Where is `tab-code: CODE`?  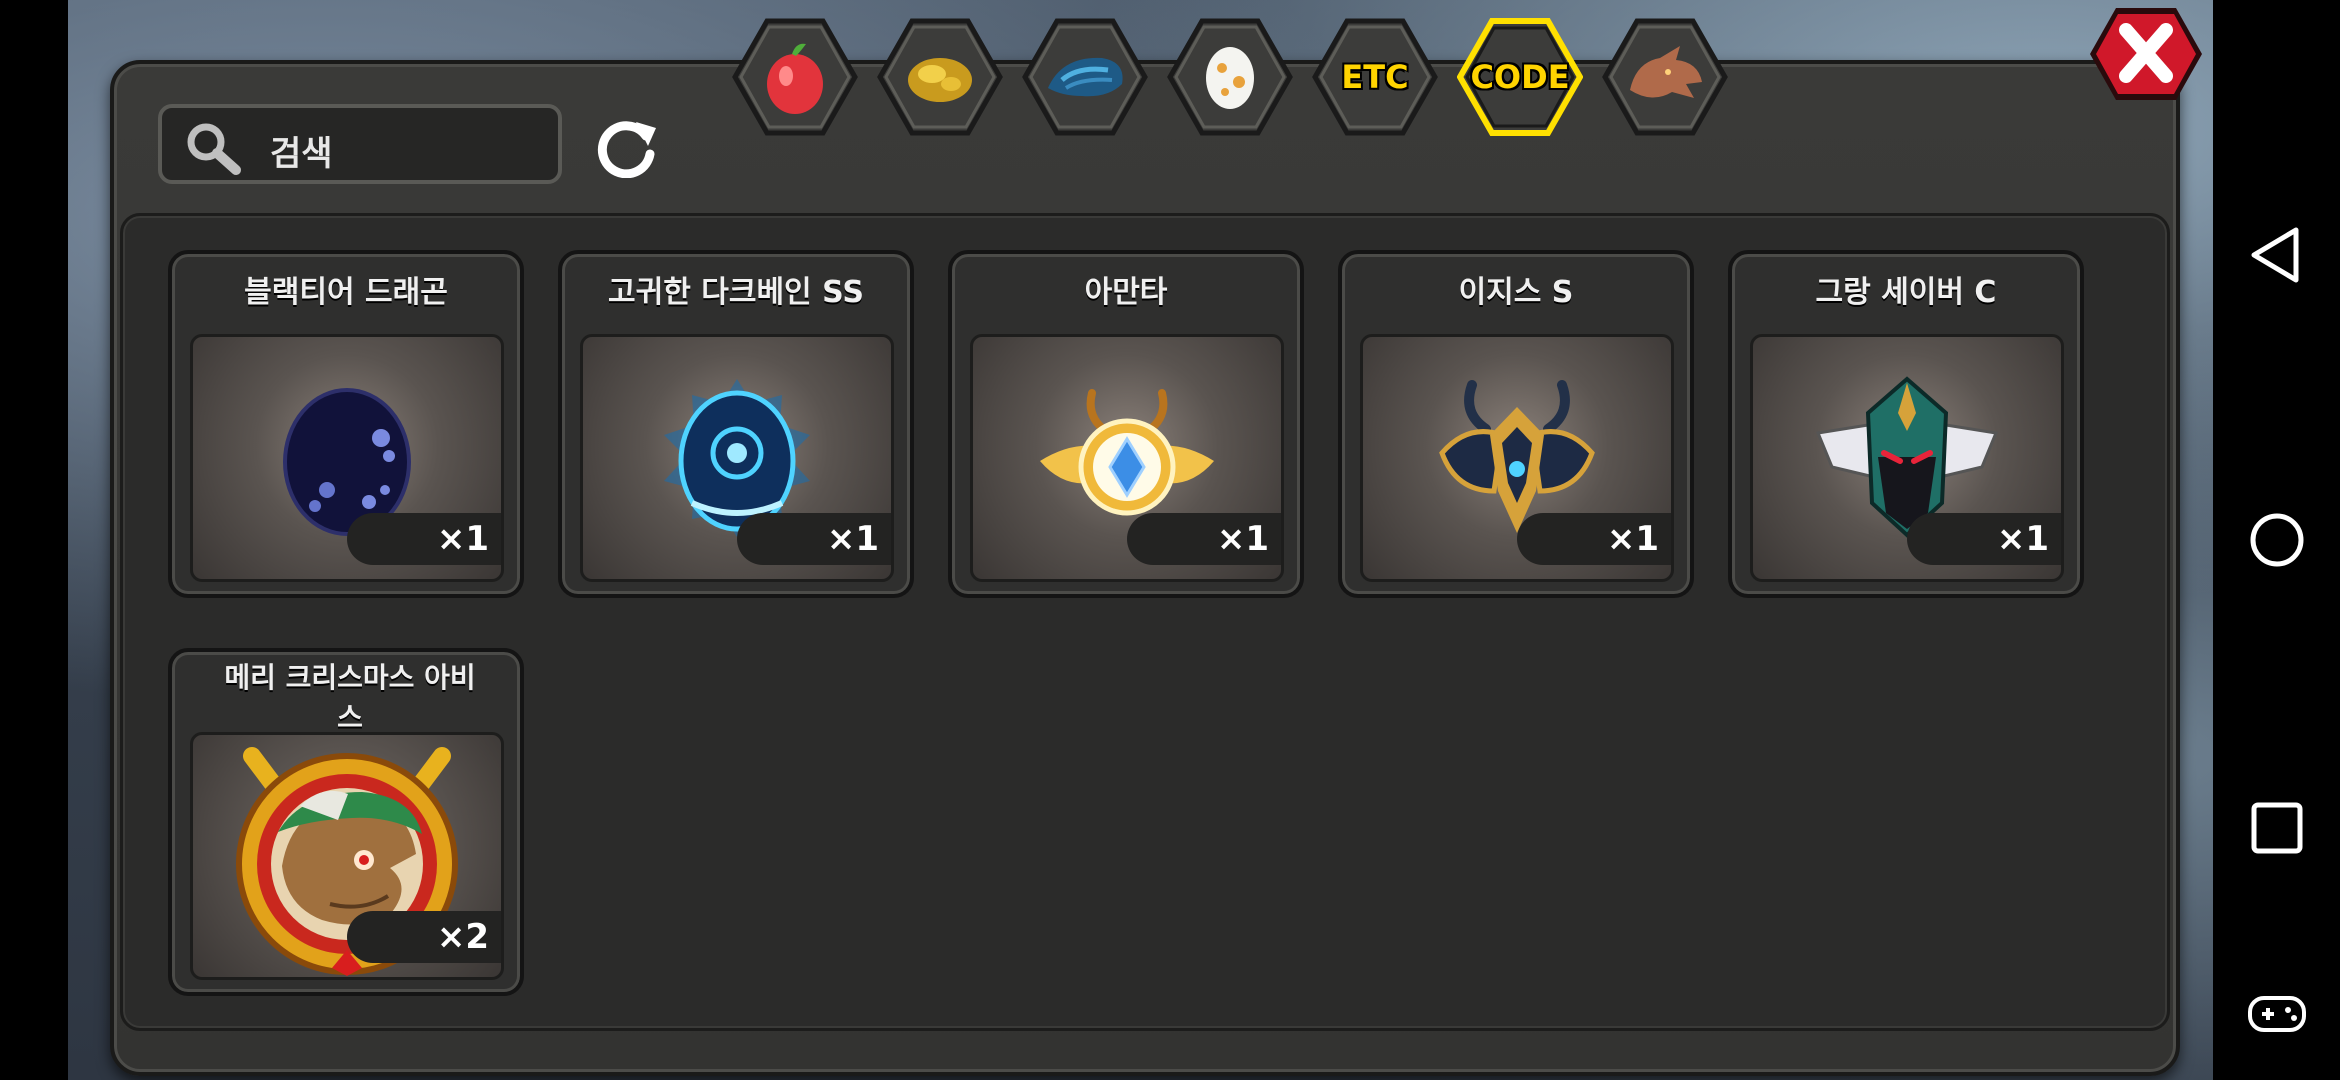
tab-code: CODE is located at coordinates (1520, 77).